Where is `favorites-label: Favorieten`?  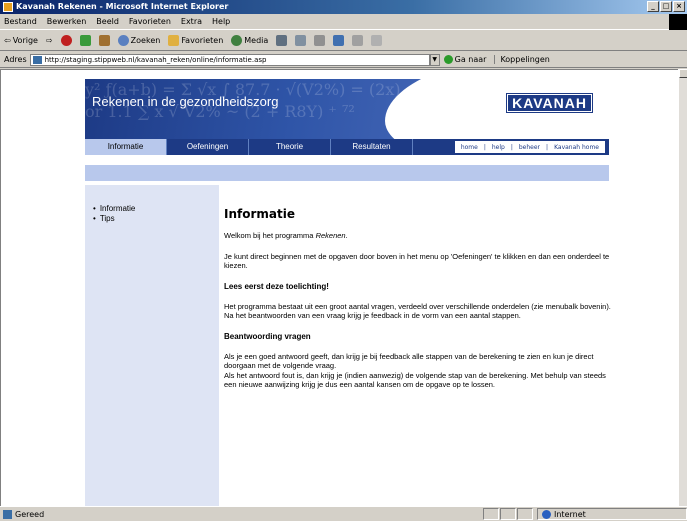
favorites-label: Favorieten is located at coordinates (202, 40).